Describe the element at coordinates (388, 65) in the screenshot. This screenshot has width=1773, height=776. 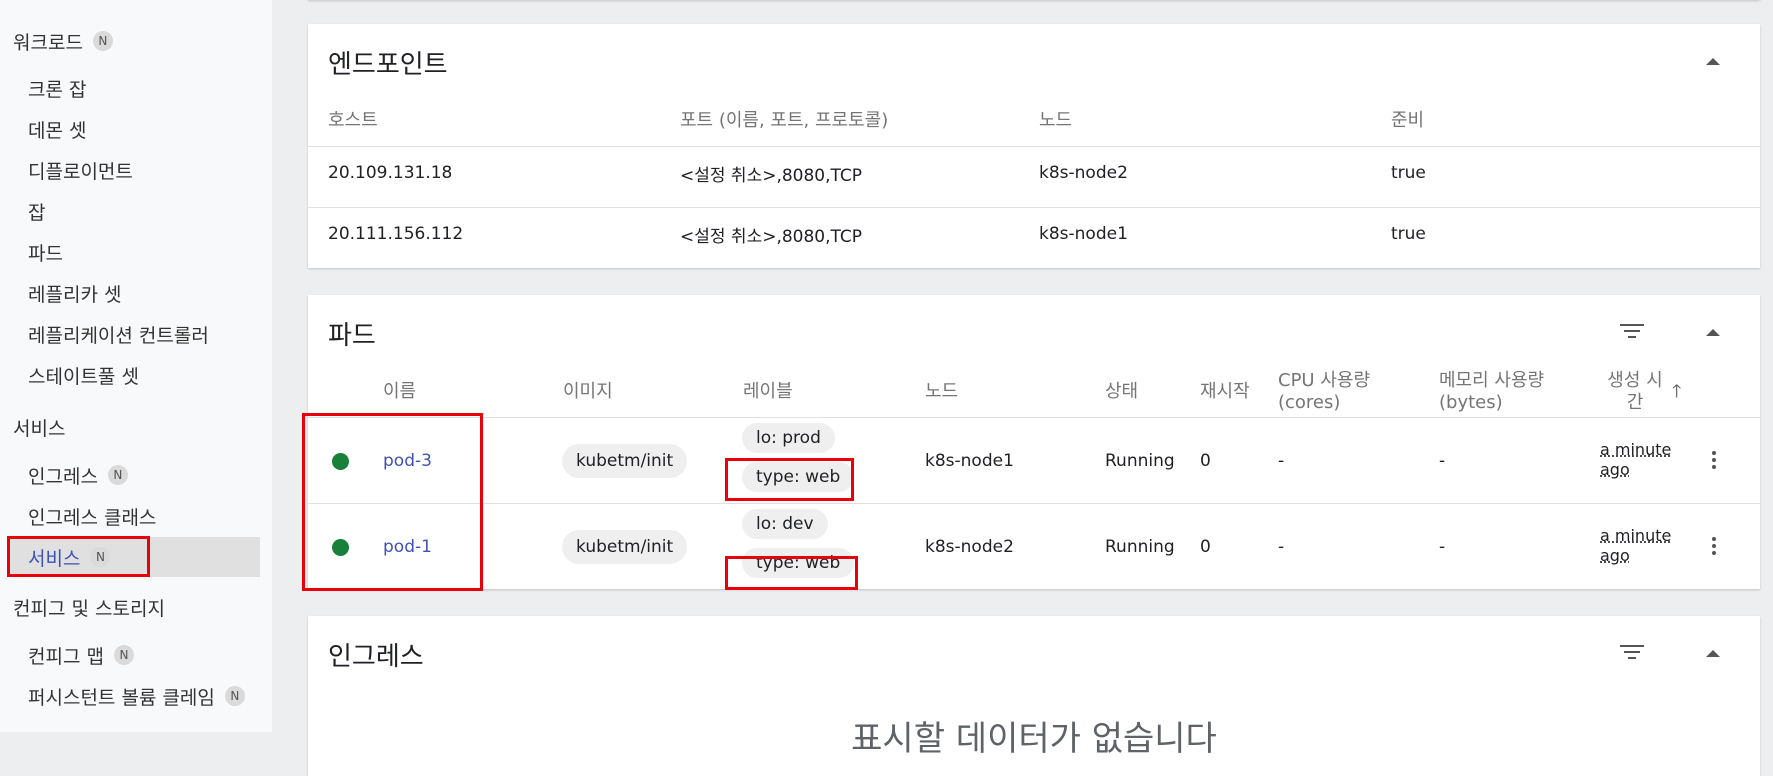
I see `card-title: 엔드포인트` at that location.